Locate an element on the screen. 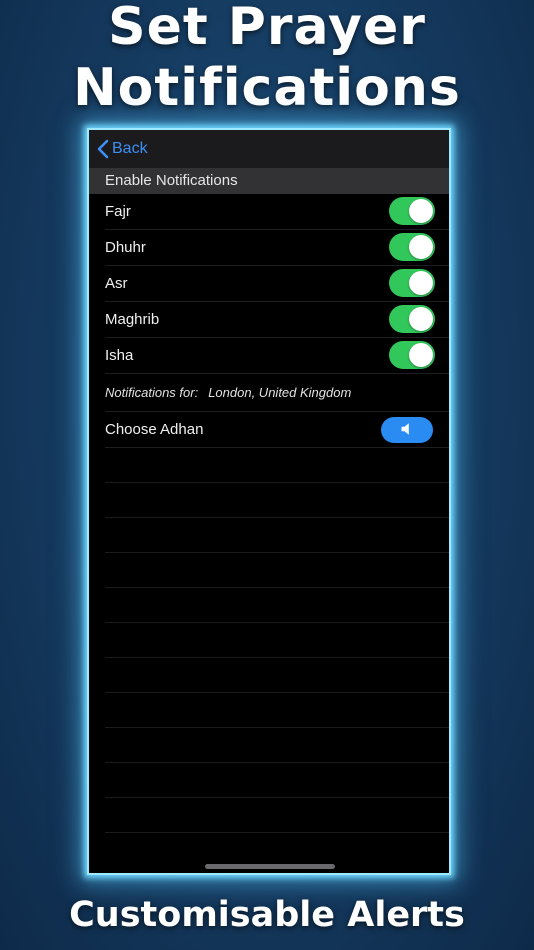 The height and width of the screenshot is (950, 534). prayer-label: Maghrib is located at coordinates (132, 319).